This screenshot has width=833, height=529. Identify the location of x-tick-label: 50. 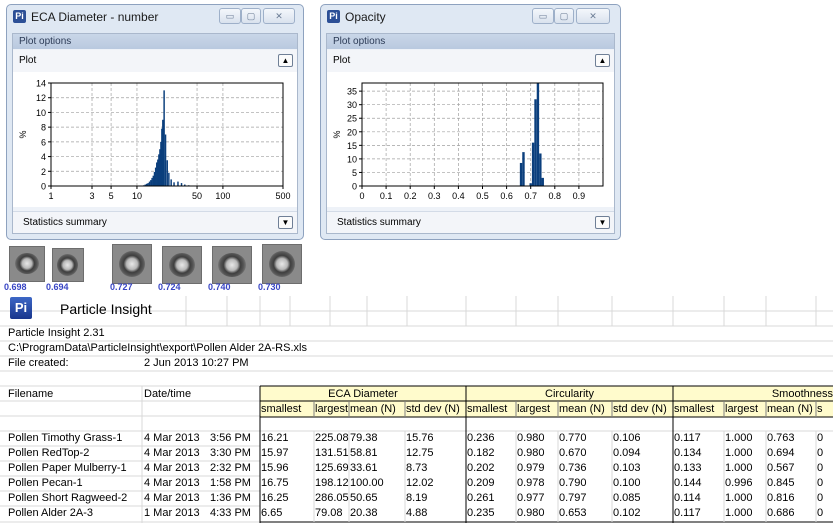
(197, 196).